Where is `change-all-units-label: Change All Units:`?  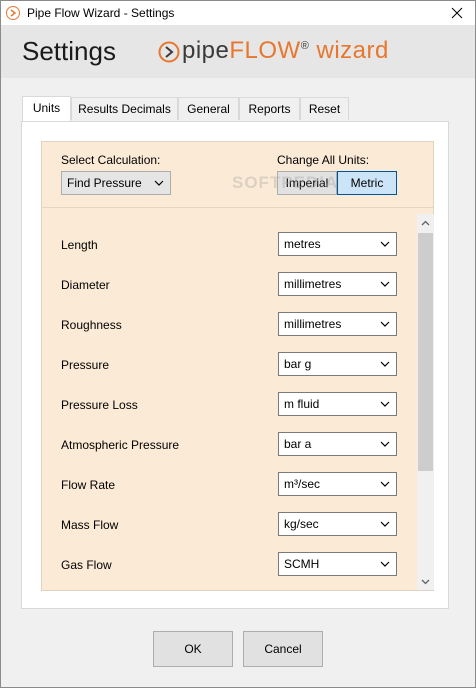 change-all-units-label: Change All Units: is located at coordinates (323, 160).